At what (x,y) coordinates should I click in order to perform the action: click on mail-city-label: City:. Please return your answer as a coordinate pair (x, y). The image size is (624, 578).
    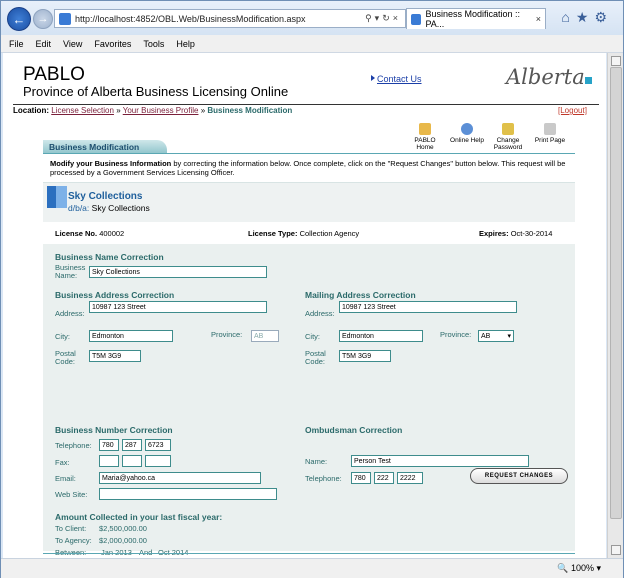
    Looking at the image, I should click on (312, 336).